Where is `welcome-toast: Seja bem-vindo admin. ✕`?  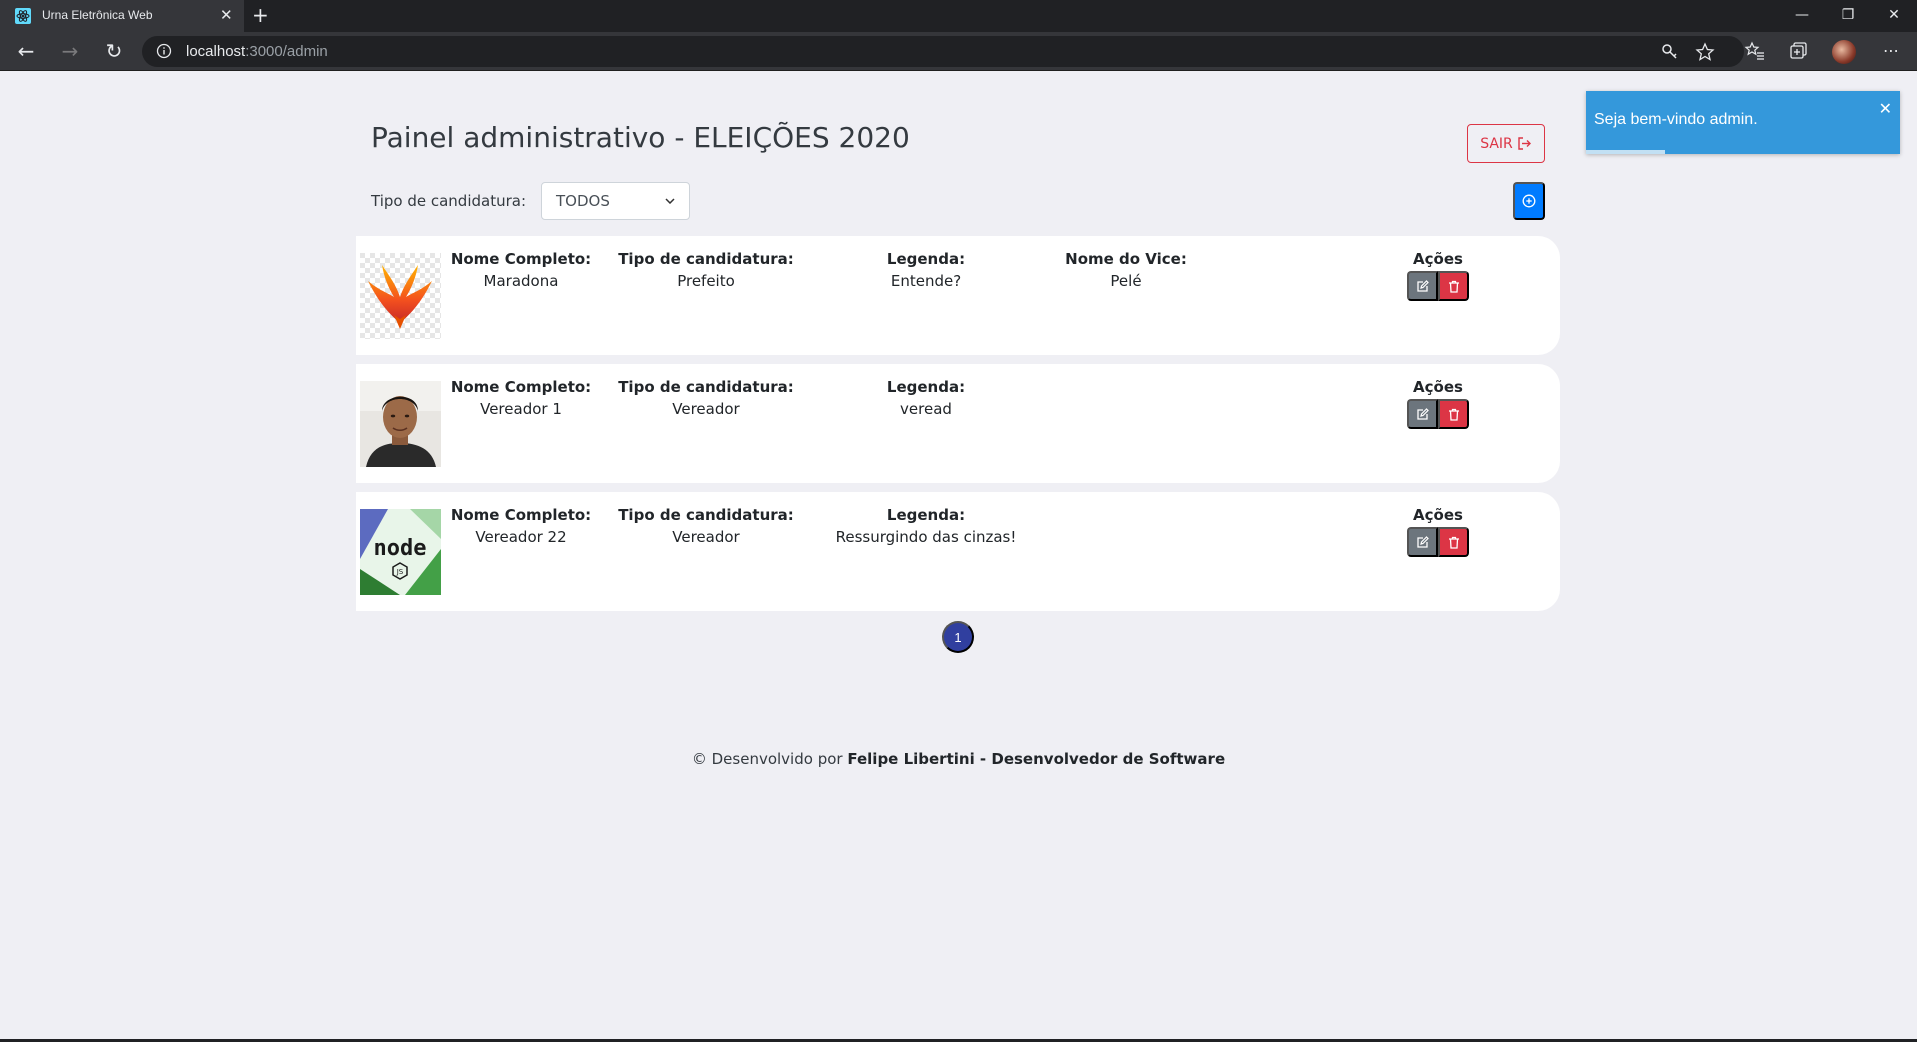
welcome-toast: Seja bem-vindo admin. ✕ is located at coordinates (1743, 122).